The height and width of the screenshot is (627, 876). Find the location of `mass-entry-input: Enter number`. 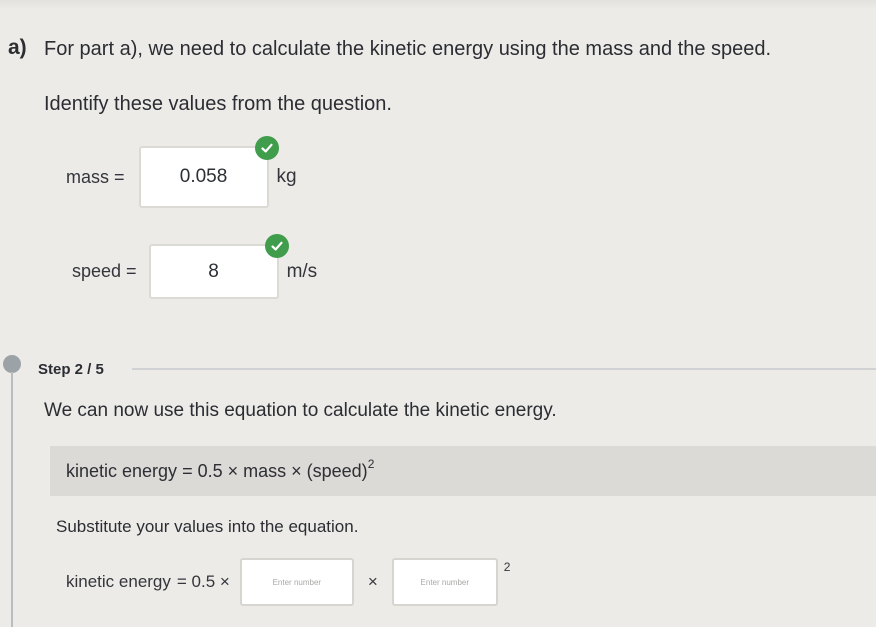

mass-entry-input: Enter number is located at coordinates (296, 582).